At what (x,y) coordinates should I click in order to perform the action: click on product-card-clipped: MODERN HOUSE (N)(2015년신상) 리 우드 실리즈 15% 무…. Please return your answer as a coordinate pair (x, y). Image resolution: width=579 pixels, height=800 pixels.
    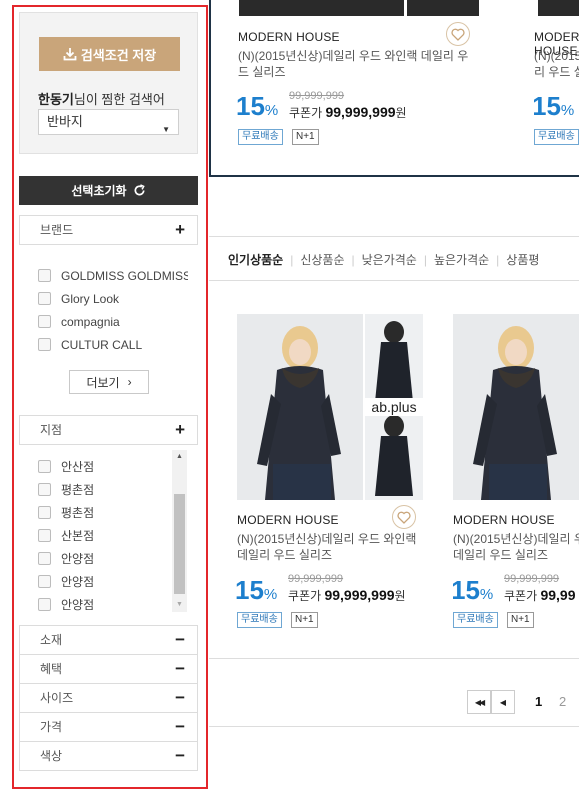
    Looking at the image, I should click on (556, 87).